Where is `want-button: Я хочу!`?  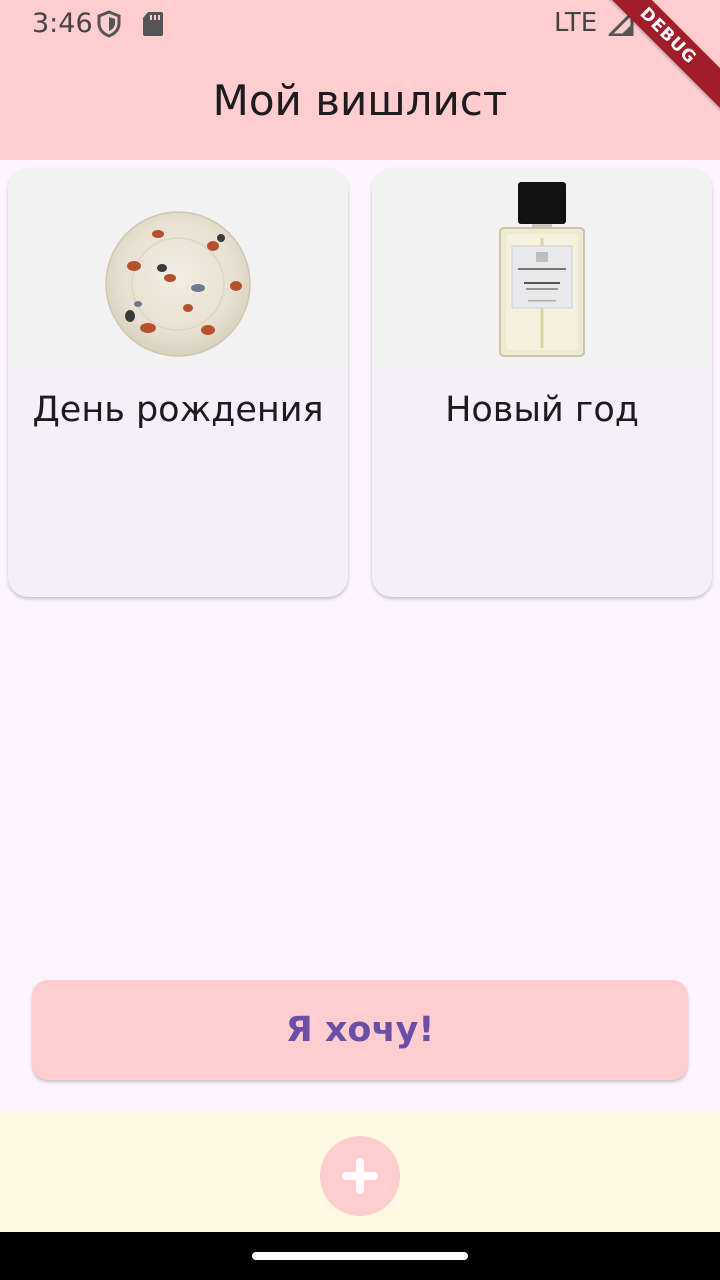
want-button: Я хочу! is located at coordinates (360, 1030).